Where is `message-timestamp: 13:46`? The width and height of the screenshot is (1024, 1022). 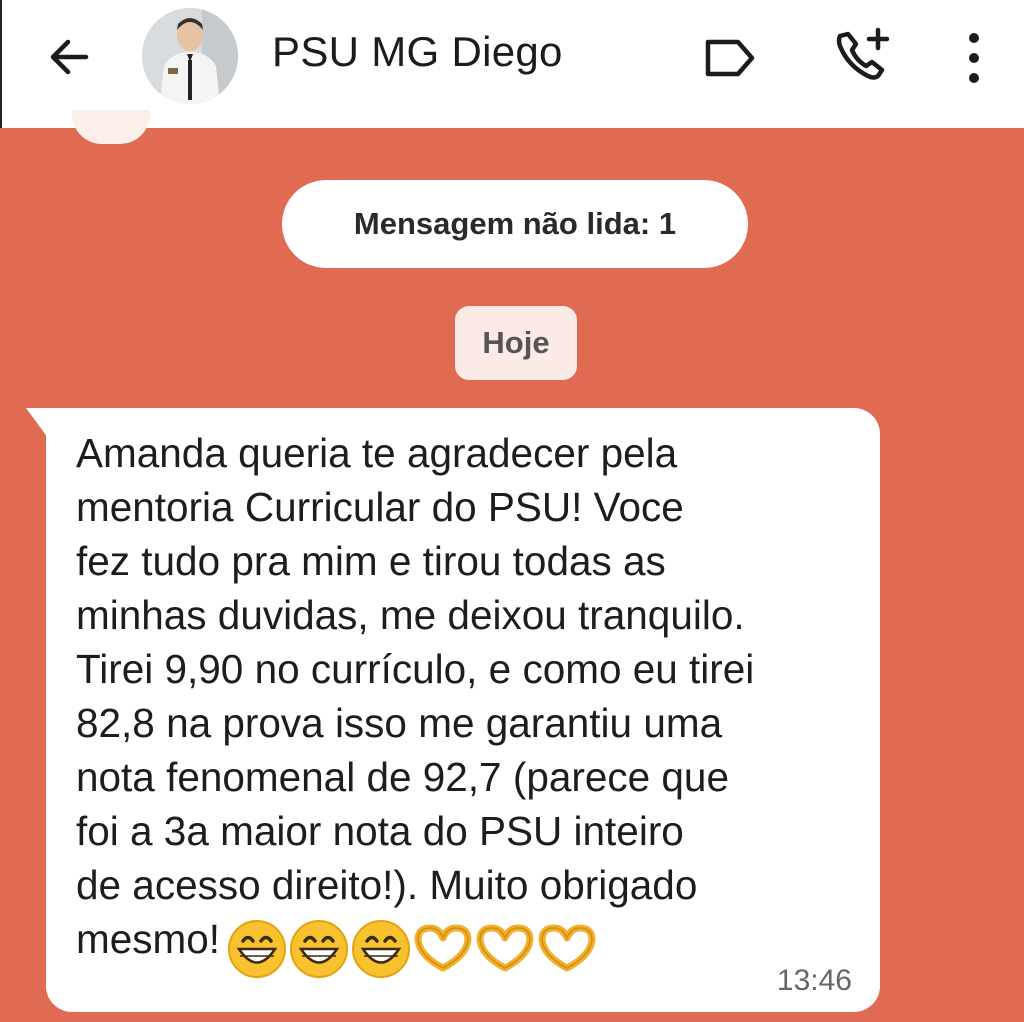
message-timestamp: 13:46 is located at coordinates (814, 980).